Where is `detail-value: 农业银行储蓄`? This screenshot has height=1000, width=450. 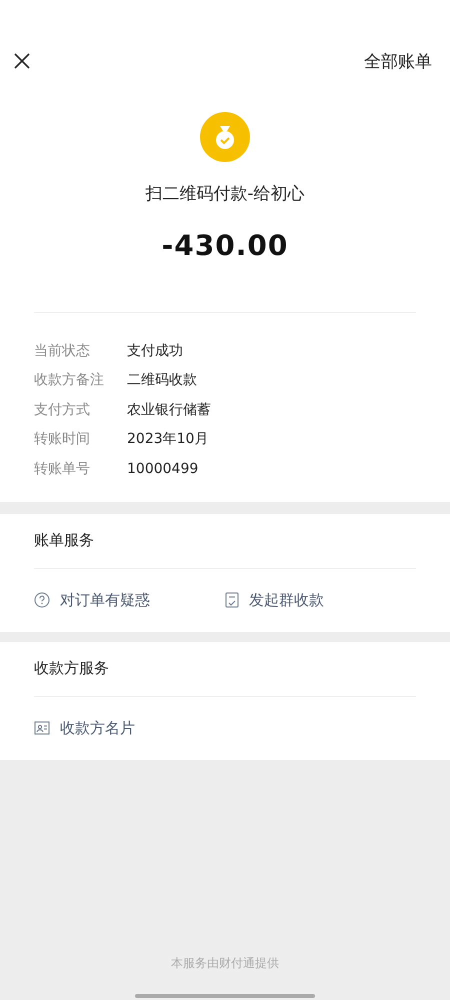 detail-value: 农业银行储蓄 is located at coordinates (169, 409).